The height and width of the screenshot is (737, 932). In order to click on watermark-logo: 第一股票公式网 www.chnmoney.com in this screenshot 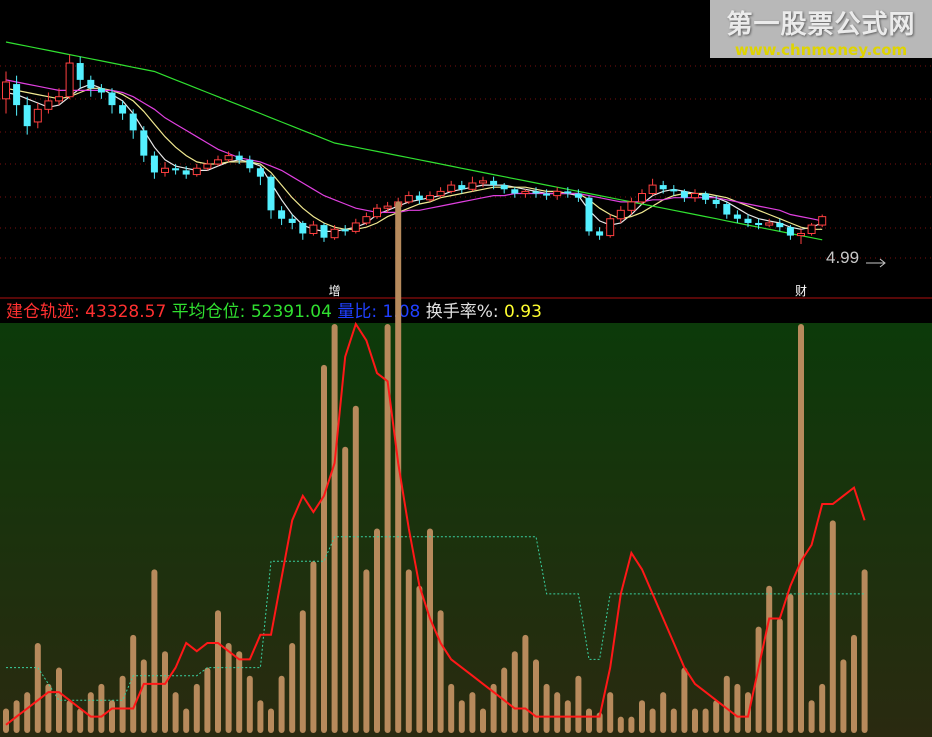, I will do `click(821, 29)`.